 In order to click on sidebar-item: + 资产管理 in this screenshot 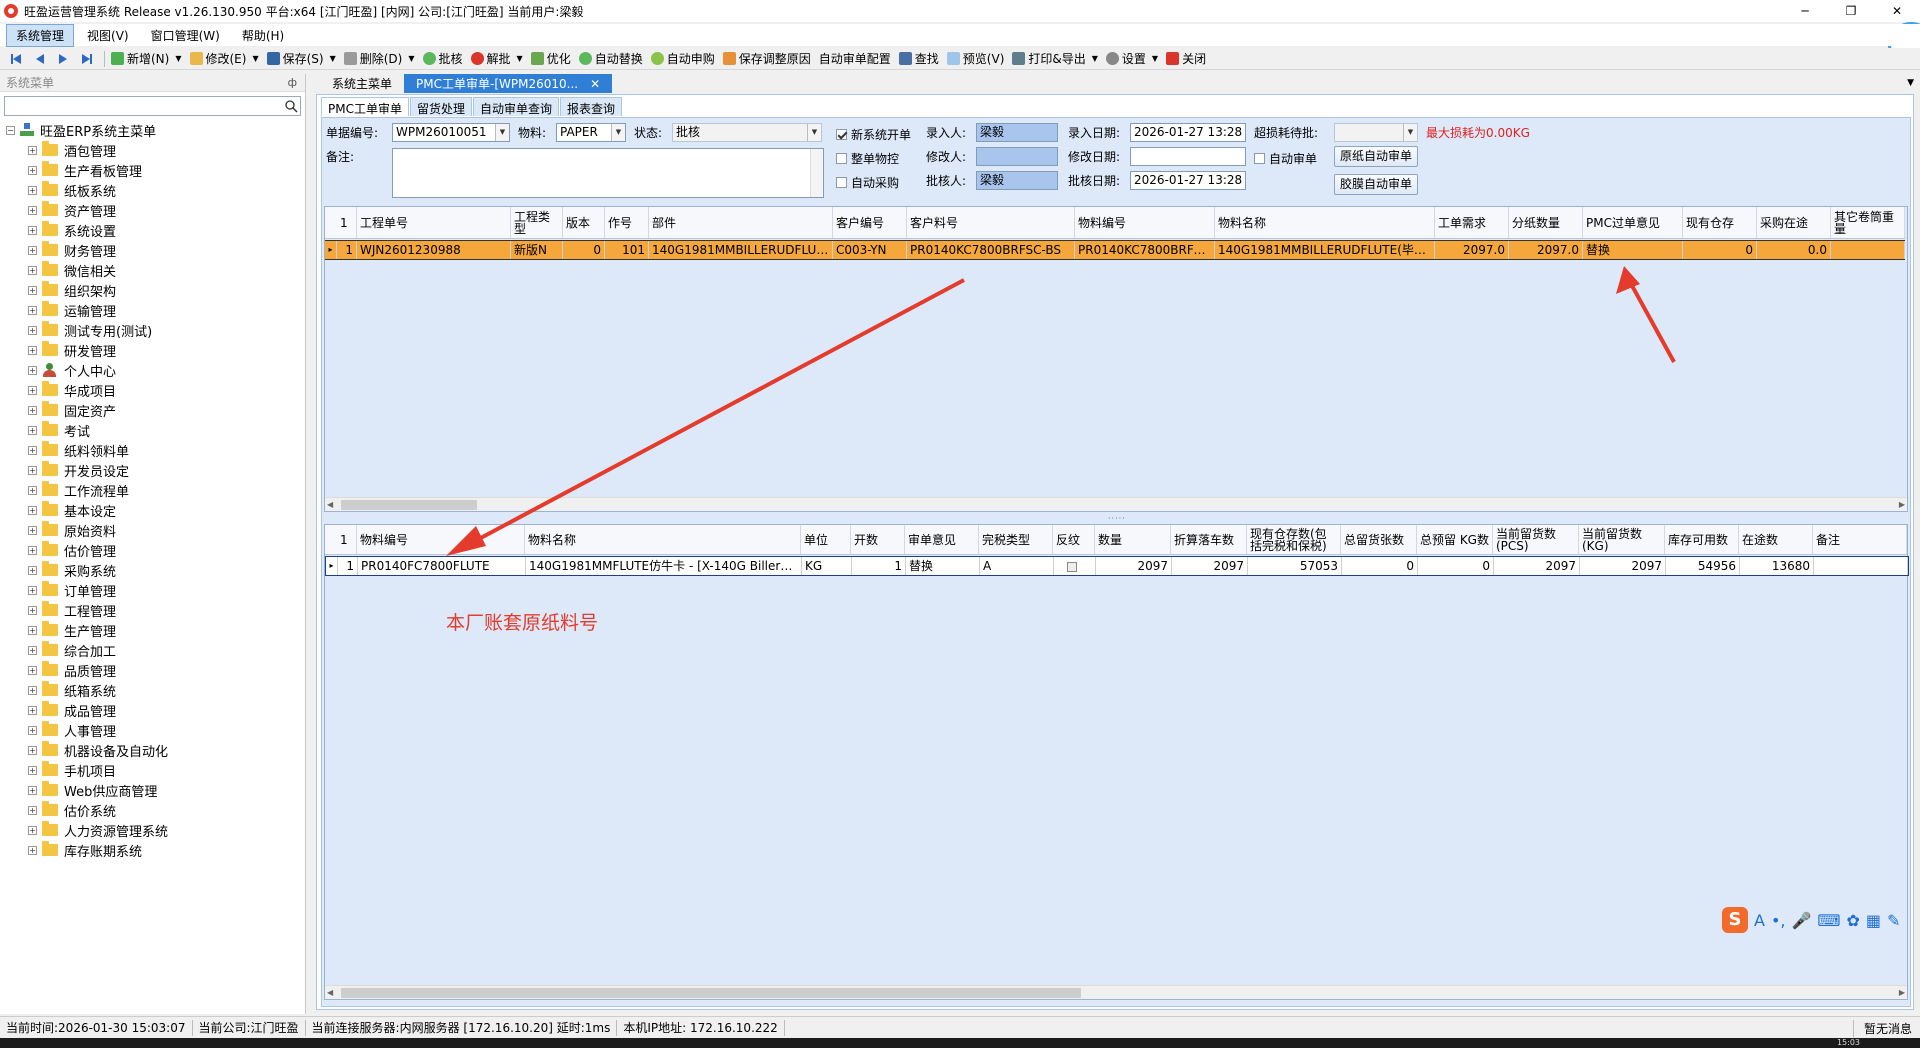, I will do `click(155, 210)`.